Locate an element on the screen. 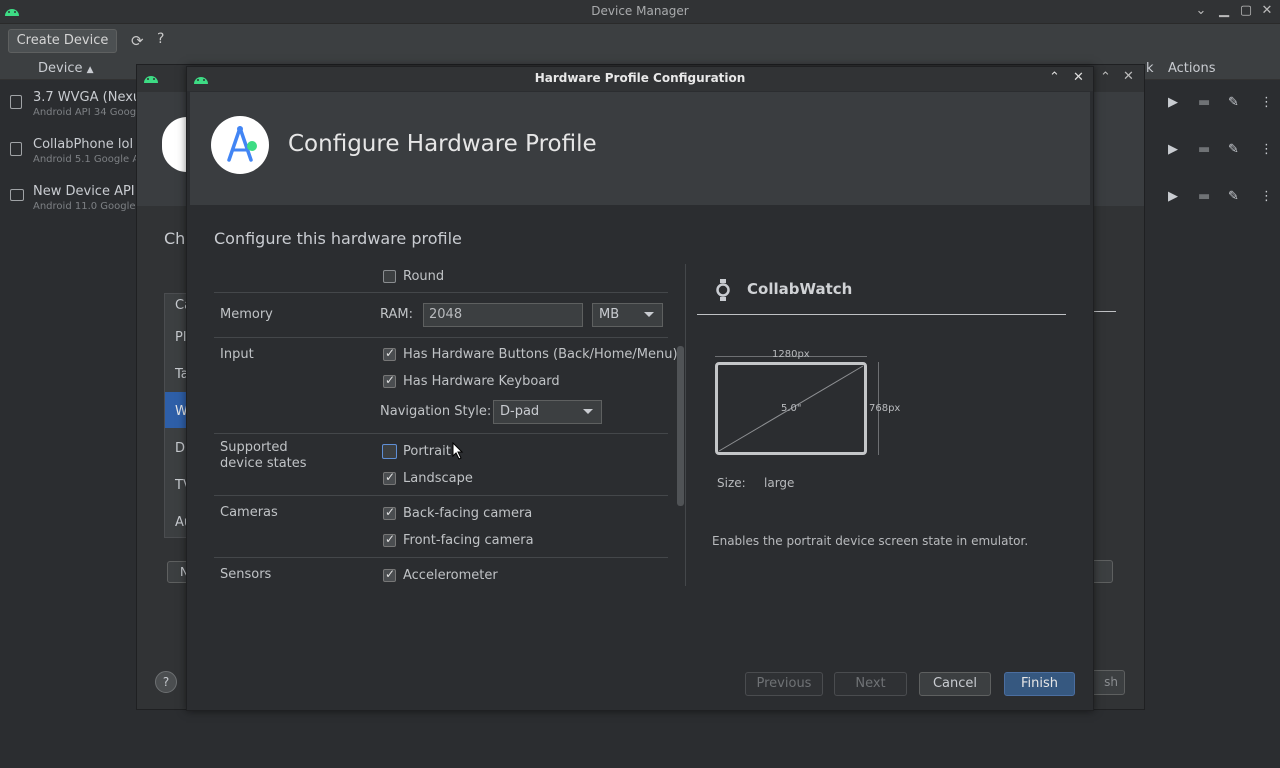  android-studio-logo is located at coordinates (240, 145).